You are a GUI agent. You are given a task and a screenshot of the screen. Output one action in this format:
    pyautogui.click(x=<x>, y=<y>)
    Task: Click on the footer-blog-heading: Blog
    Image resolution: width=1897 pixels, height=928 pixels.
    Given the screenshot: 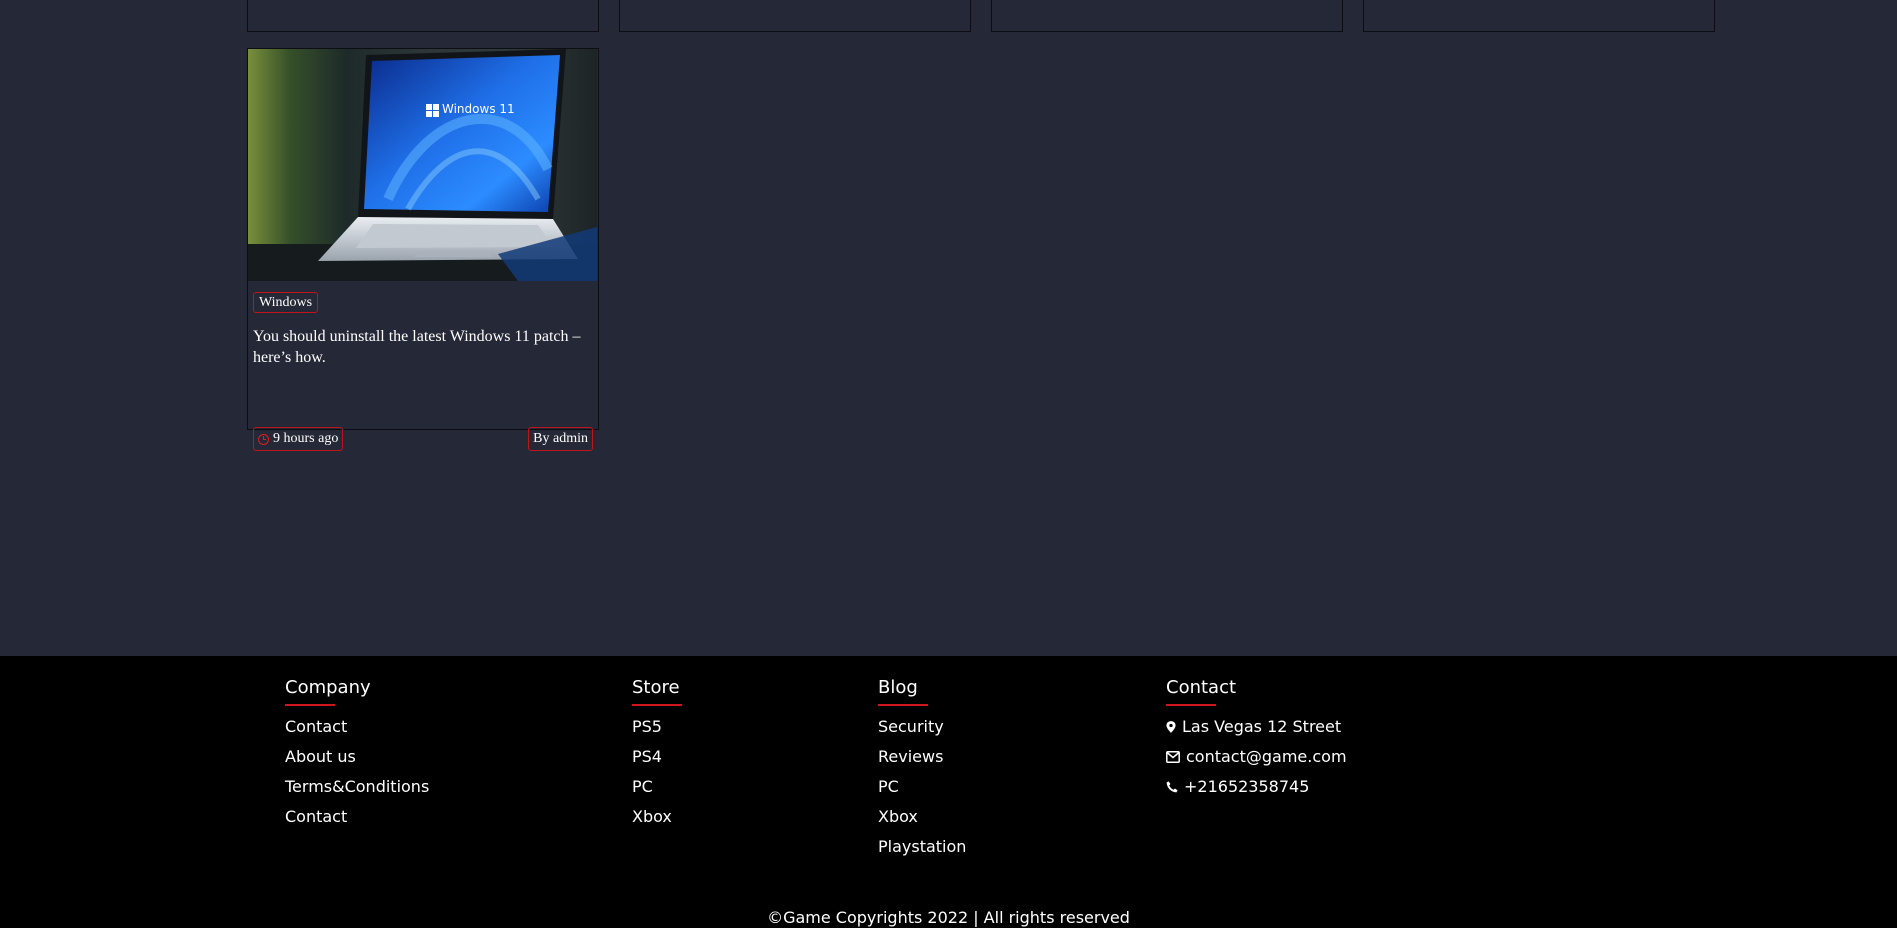 What is the action you would take?
    pyautogui.click(x=922, y=691)
    